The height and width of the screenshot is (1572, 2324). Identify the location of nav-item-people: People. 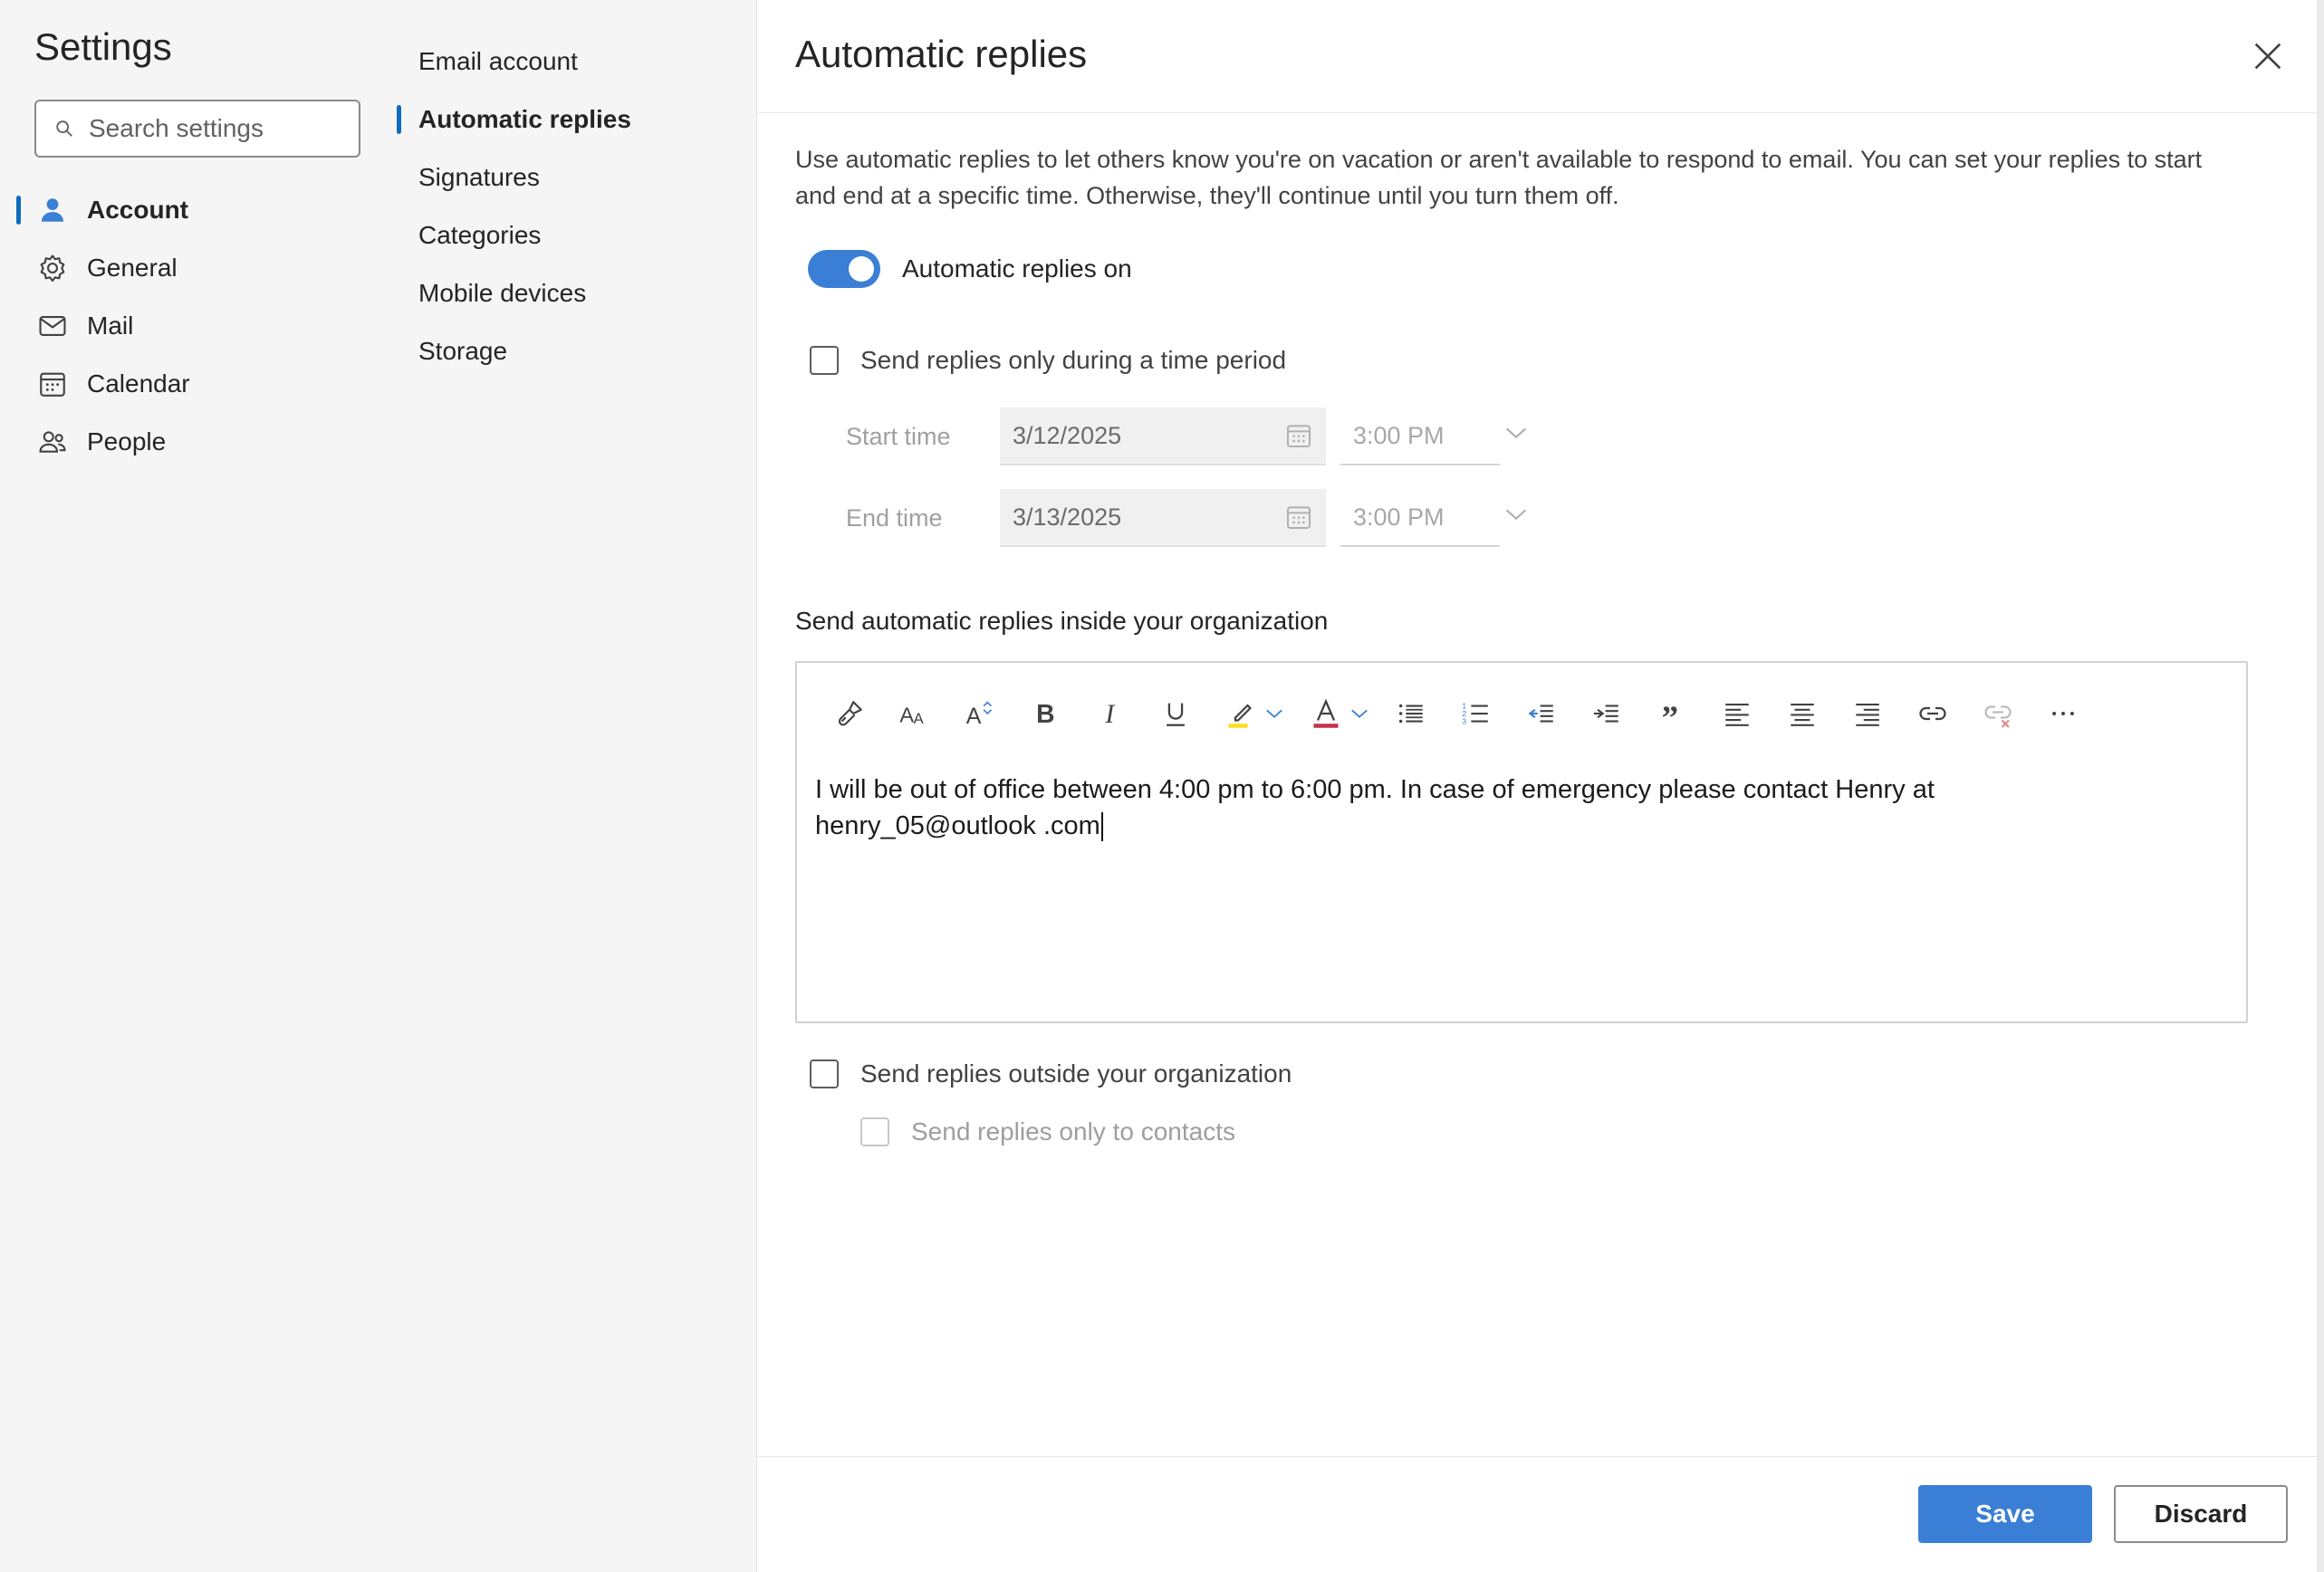
(198, 442).